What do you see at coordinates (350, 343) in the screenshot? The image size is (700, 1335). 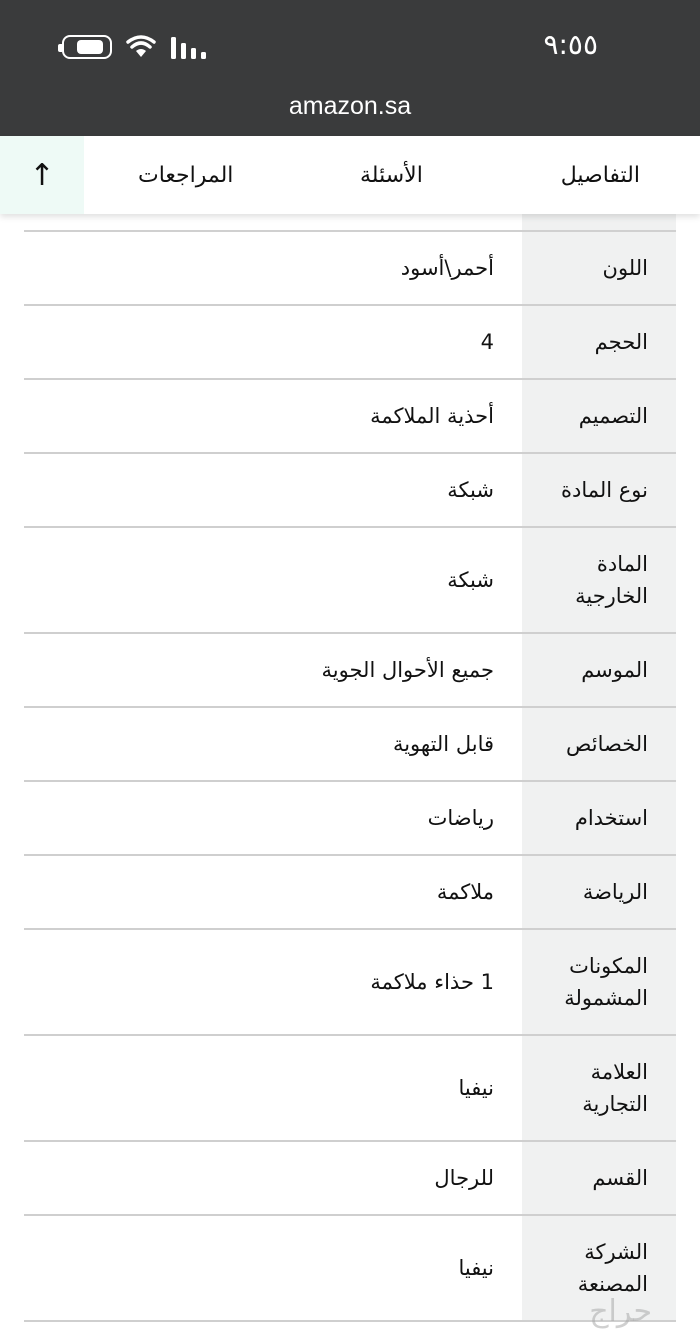 I see `table-row: الحجم 4` at bounding box center [350, 343].